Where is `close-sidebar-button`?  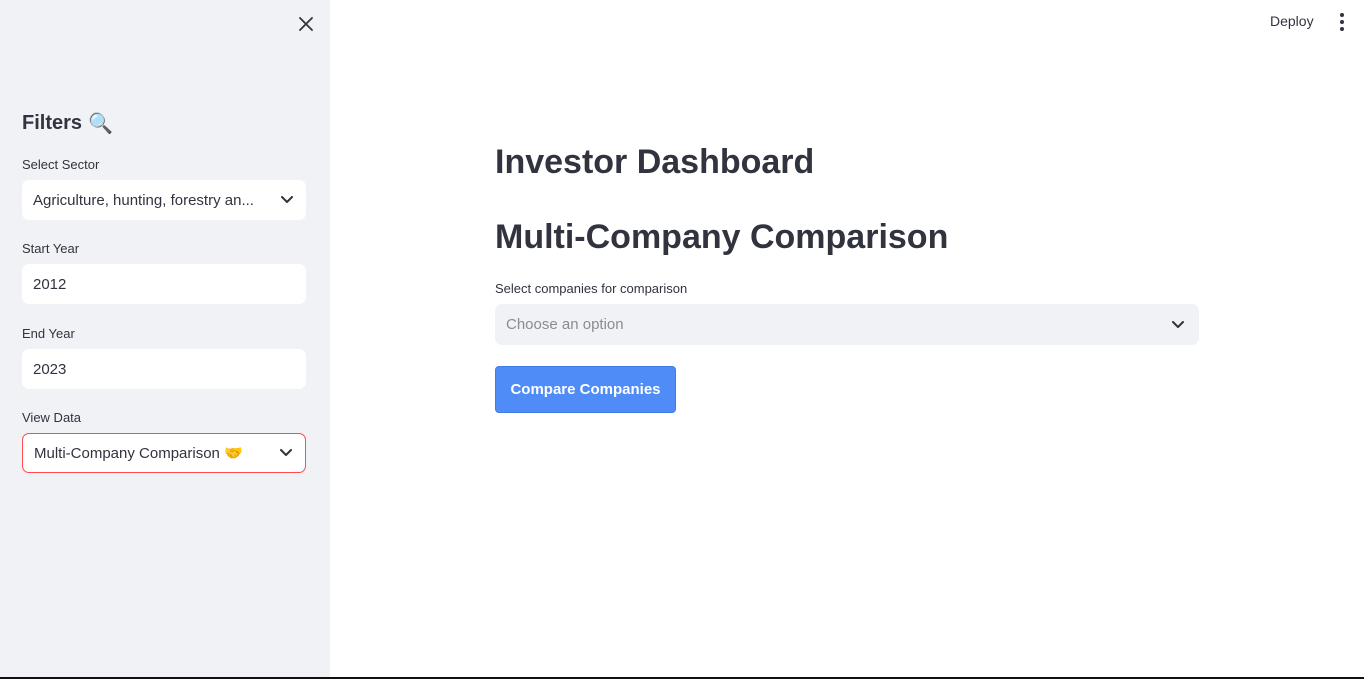 close-sidebar-button is located at coordinates (306, 24).